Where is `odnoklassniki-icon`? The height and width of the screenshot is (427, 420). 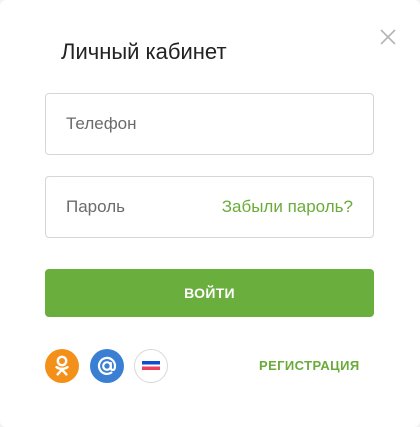
odnoklassniki-icon is located at coordinates (62, 365).